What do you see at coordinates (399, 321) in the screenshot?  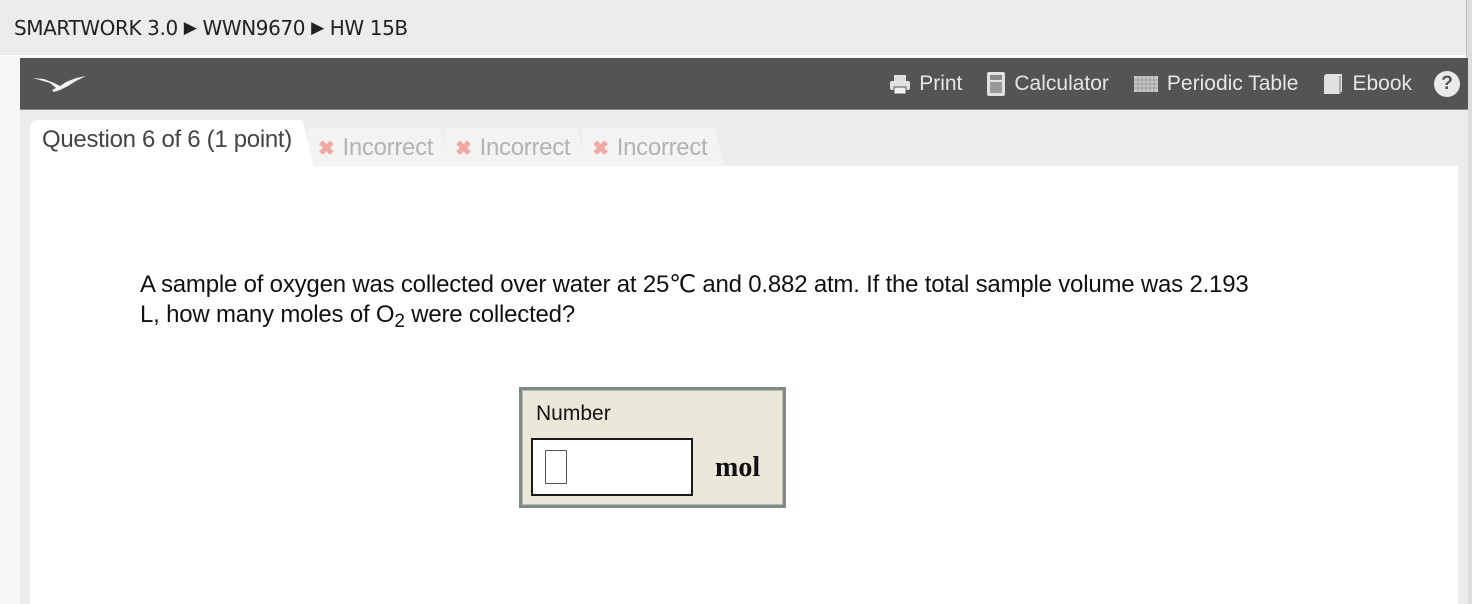 I see `subscript: 2` at bounding box center [399, 321].